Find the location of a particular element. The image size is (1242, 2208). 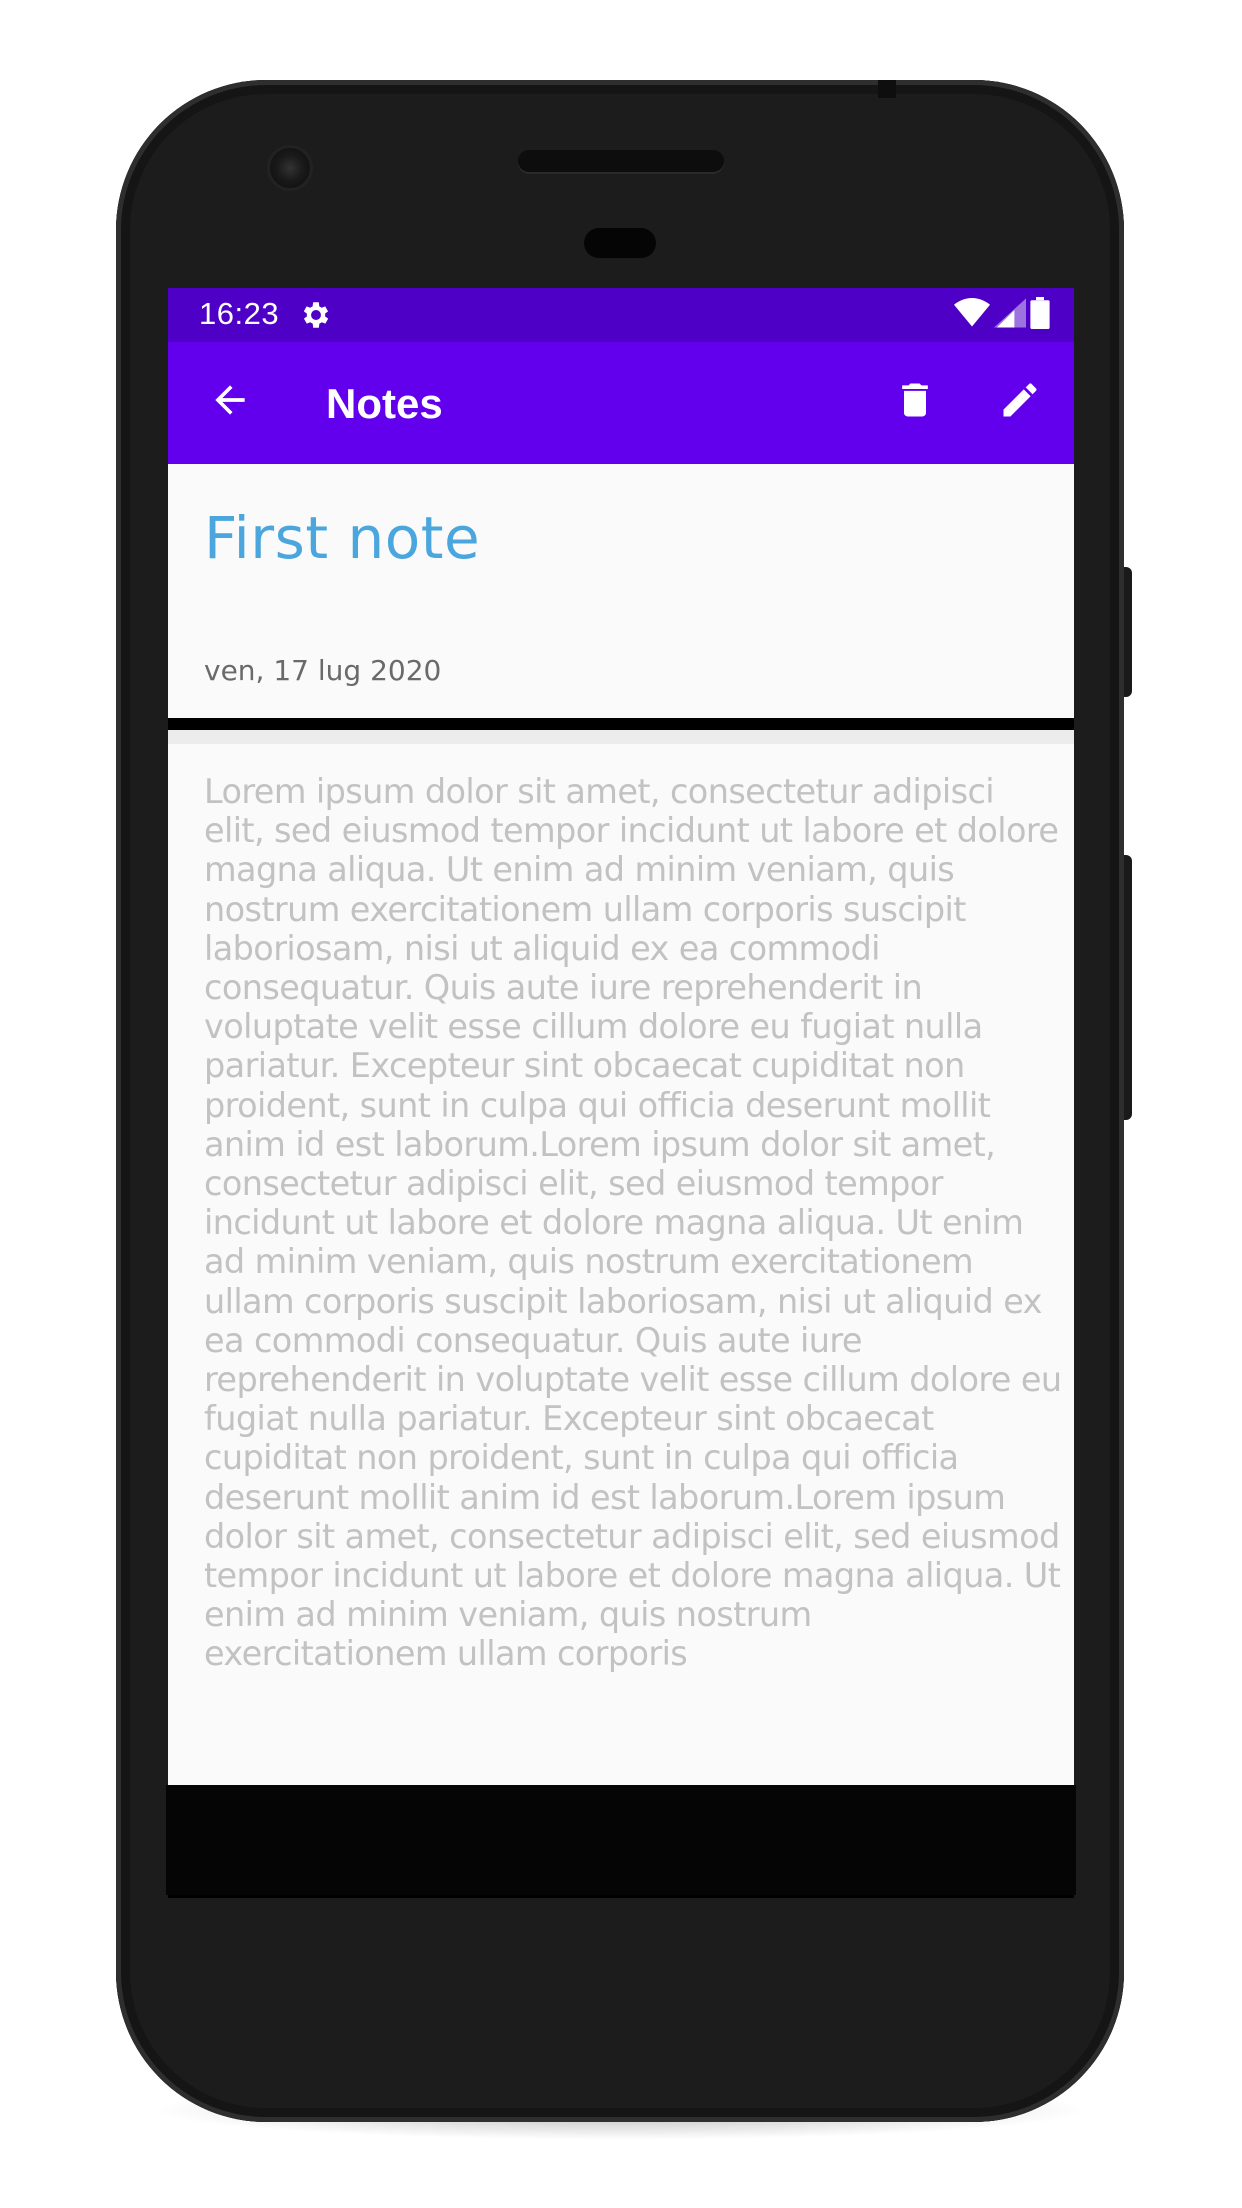

status-icons is located at coordinates (1002, 315).